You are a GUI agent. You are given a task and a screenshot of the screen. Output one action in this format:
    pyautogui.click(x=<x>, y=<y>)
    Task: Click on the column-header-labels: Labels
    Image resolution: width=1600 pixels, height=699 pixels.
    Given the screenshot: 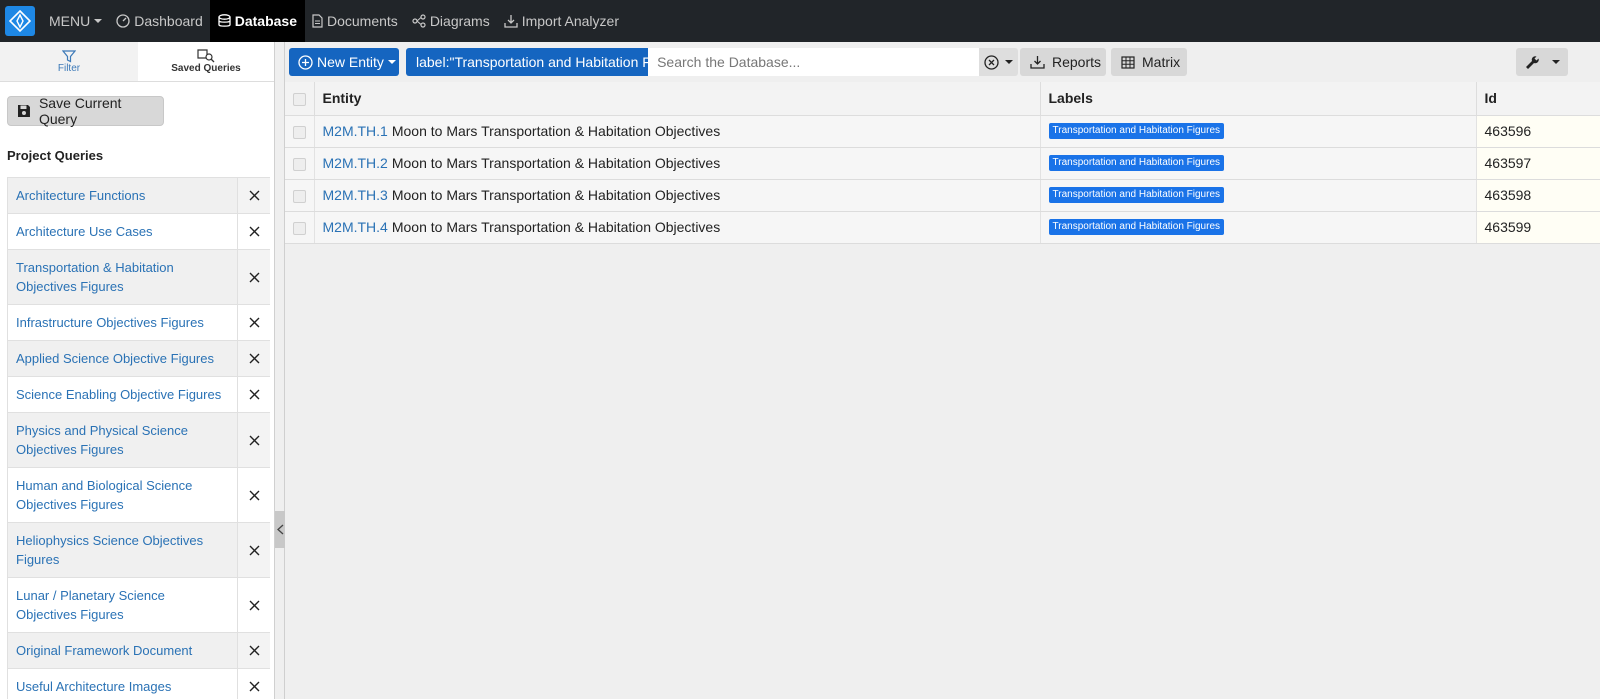 What is the action you would take?
    pyautogui.click(x=1258, y=99)
    